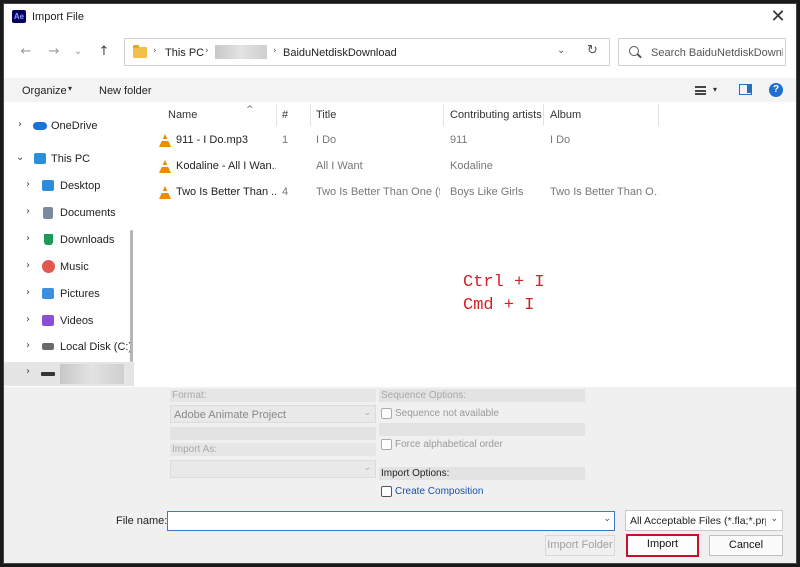  Describe the element at coordinates (662, 545) in the screenshot. I see `import-button: Import` at that location.